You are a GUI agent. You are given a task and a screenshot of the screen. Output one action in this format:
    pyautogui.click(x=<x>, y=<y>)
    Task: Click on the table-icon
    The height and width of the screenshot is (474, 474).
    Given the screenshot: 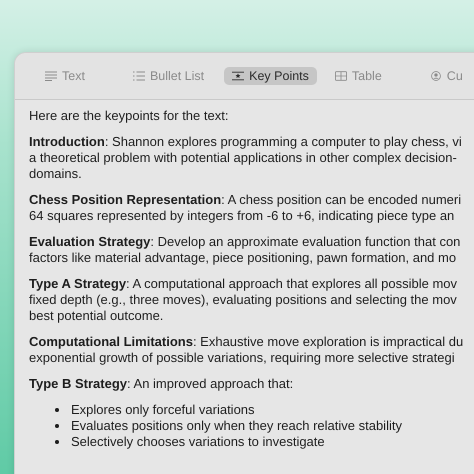 What is the action you would take?
    pyautogui.click(x=340, y=76)
    